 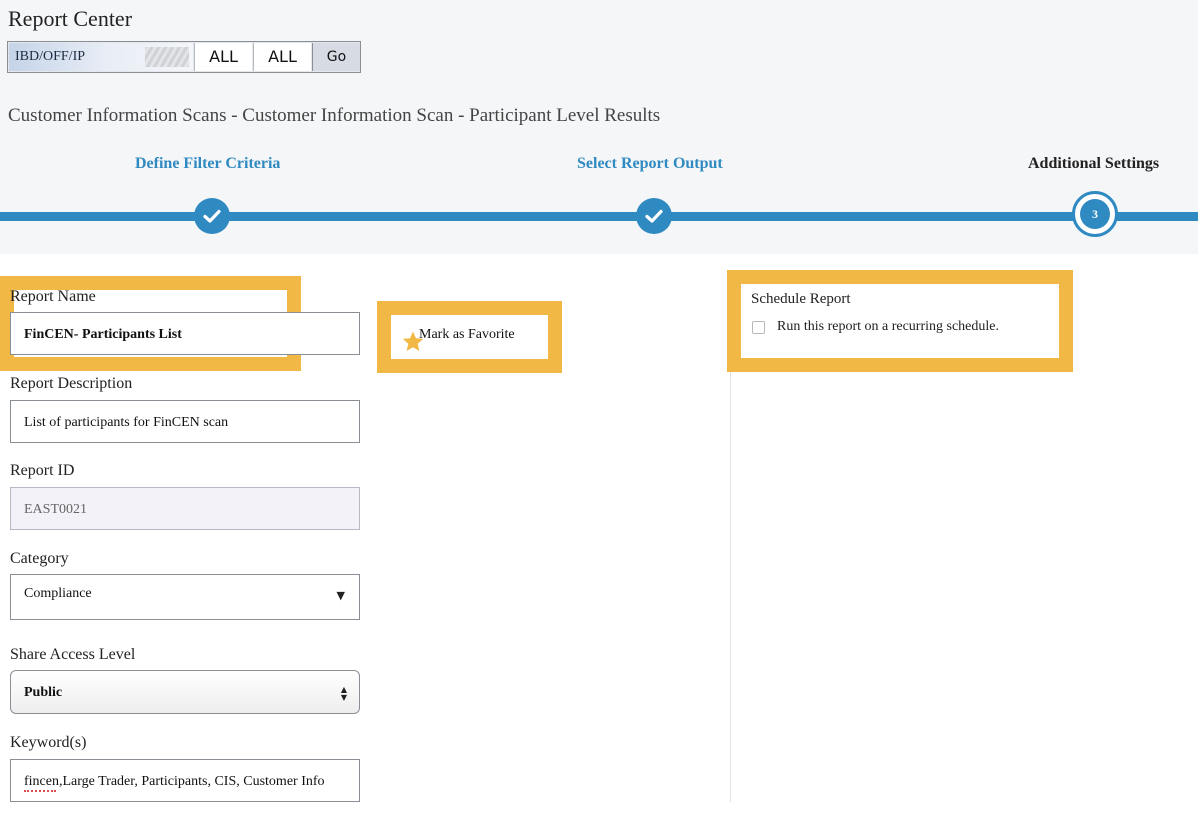 What do you see at coordinates (340, 595) in the screenshot?
I see `dropdown-arrow-icon: ▼` at bounding box center [340, 595].